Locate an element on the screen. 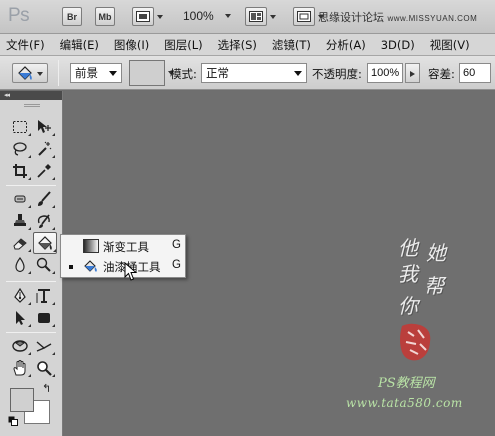 This screenshot has width=495, height=436. signature-char: 他 is located at coordinates (408, 248).